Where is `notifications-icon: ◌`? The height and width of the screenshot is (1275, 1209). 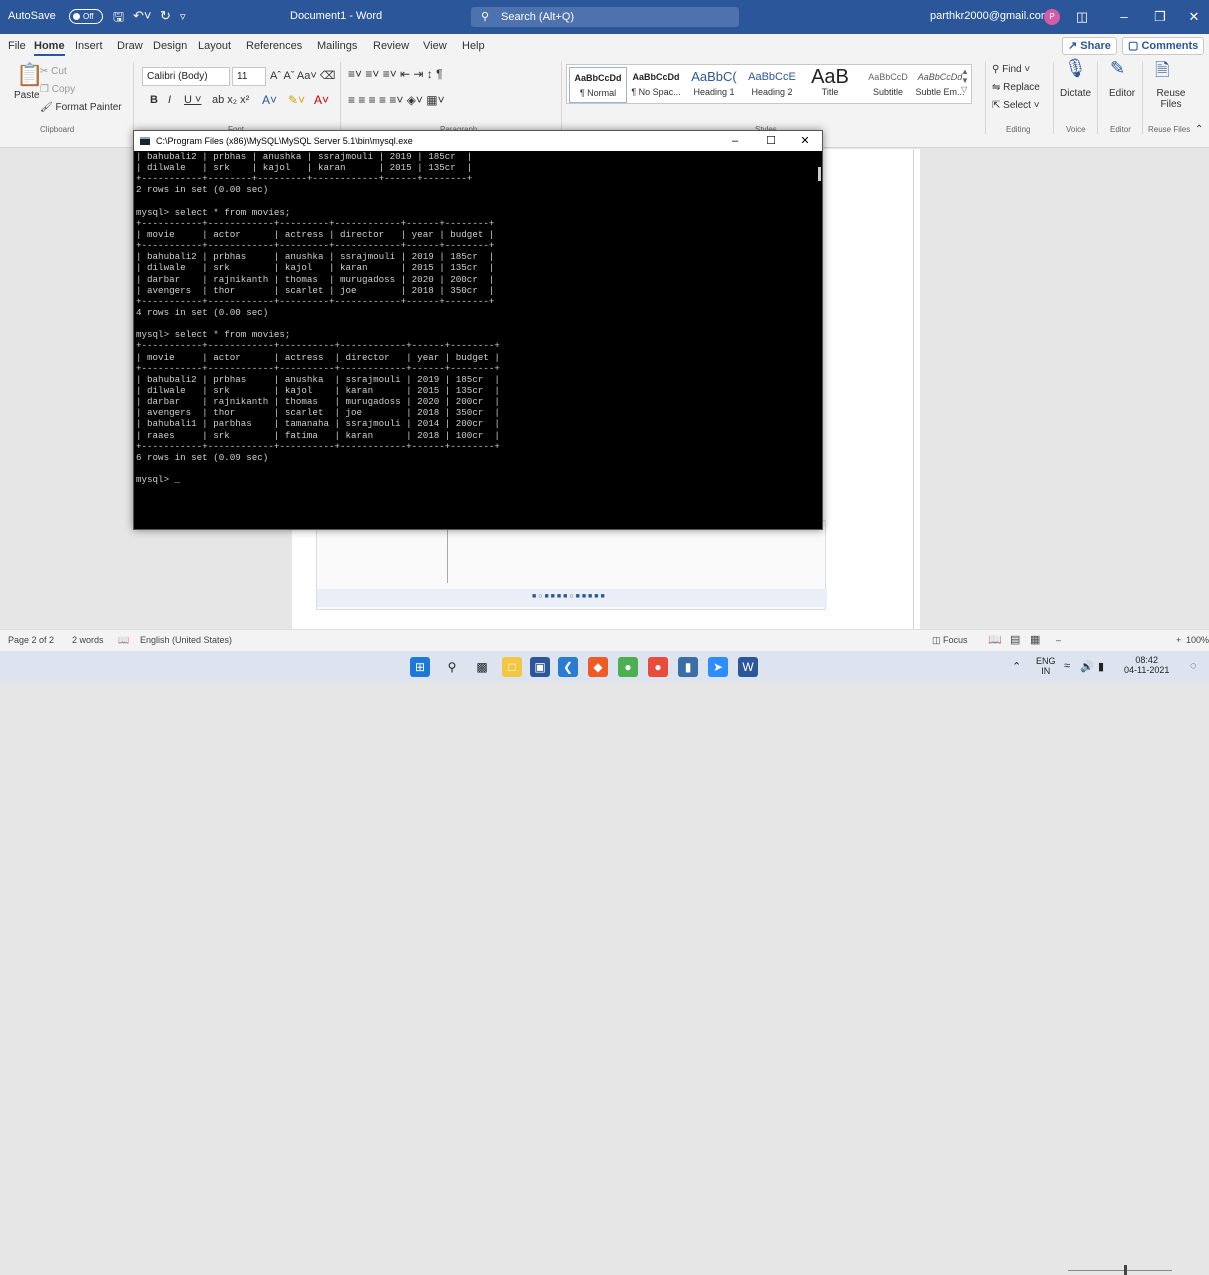
notifications-icon: ◌ is located at coordinates (1193, 666).